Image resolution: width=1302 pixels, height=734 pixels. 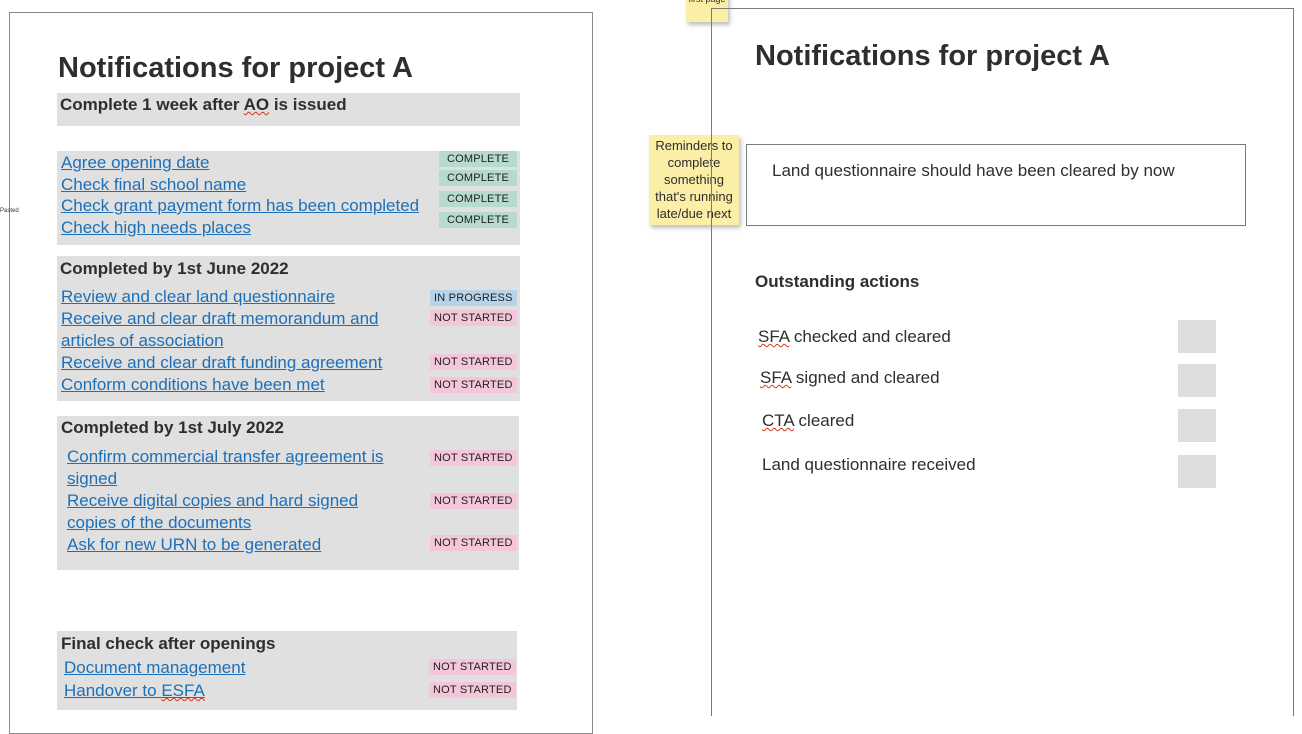 What do you see at coordinates (193, 385) in the screenshot?
I see `task-link: Conform conditions have been met` at bounding box center [193, 385].